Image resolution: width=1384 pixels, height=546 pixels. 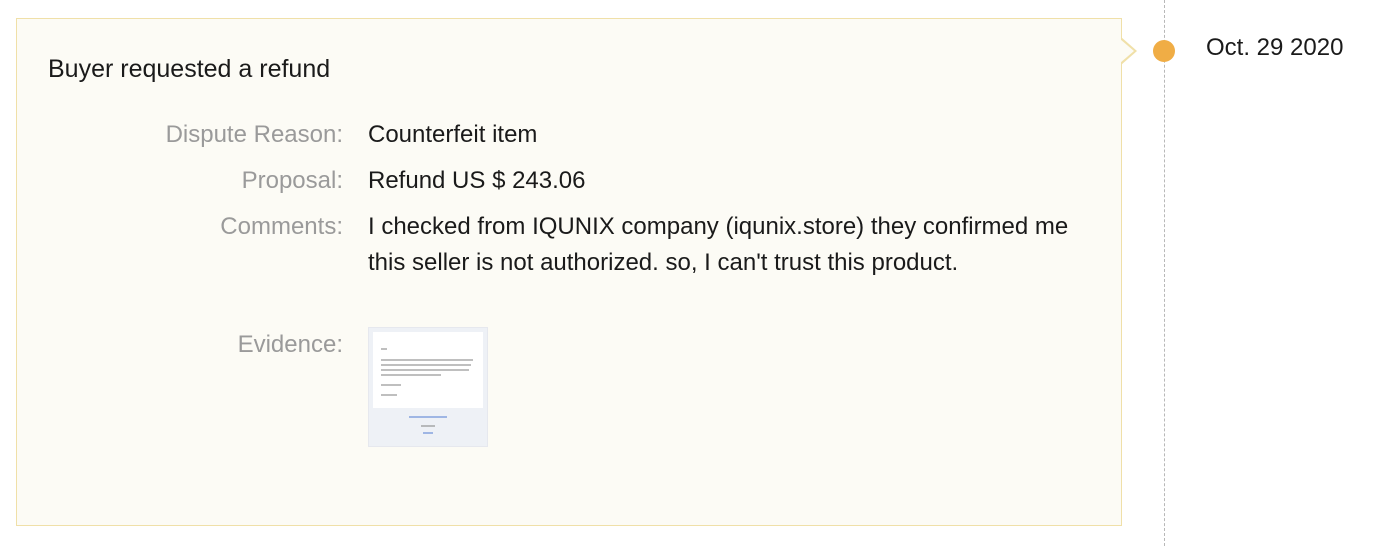 I want to click on evidence-image-thumbnail, so click(x=428, y=387).